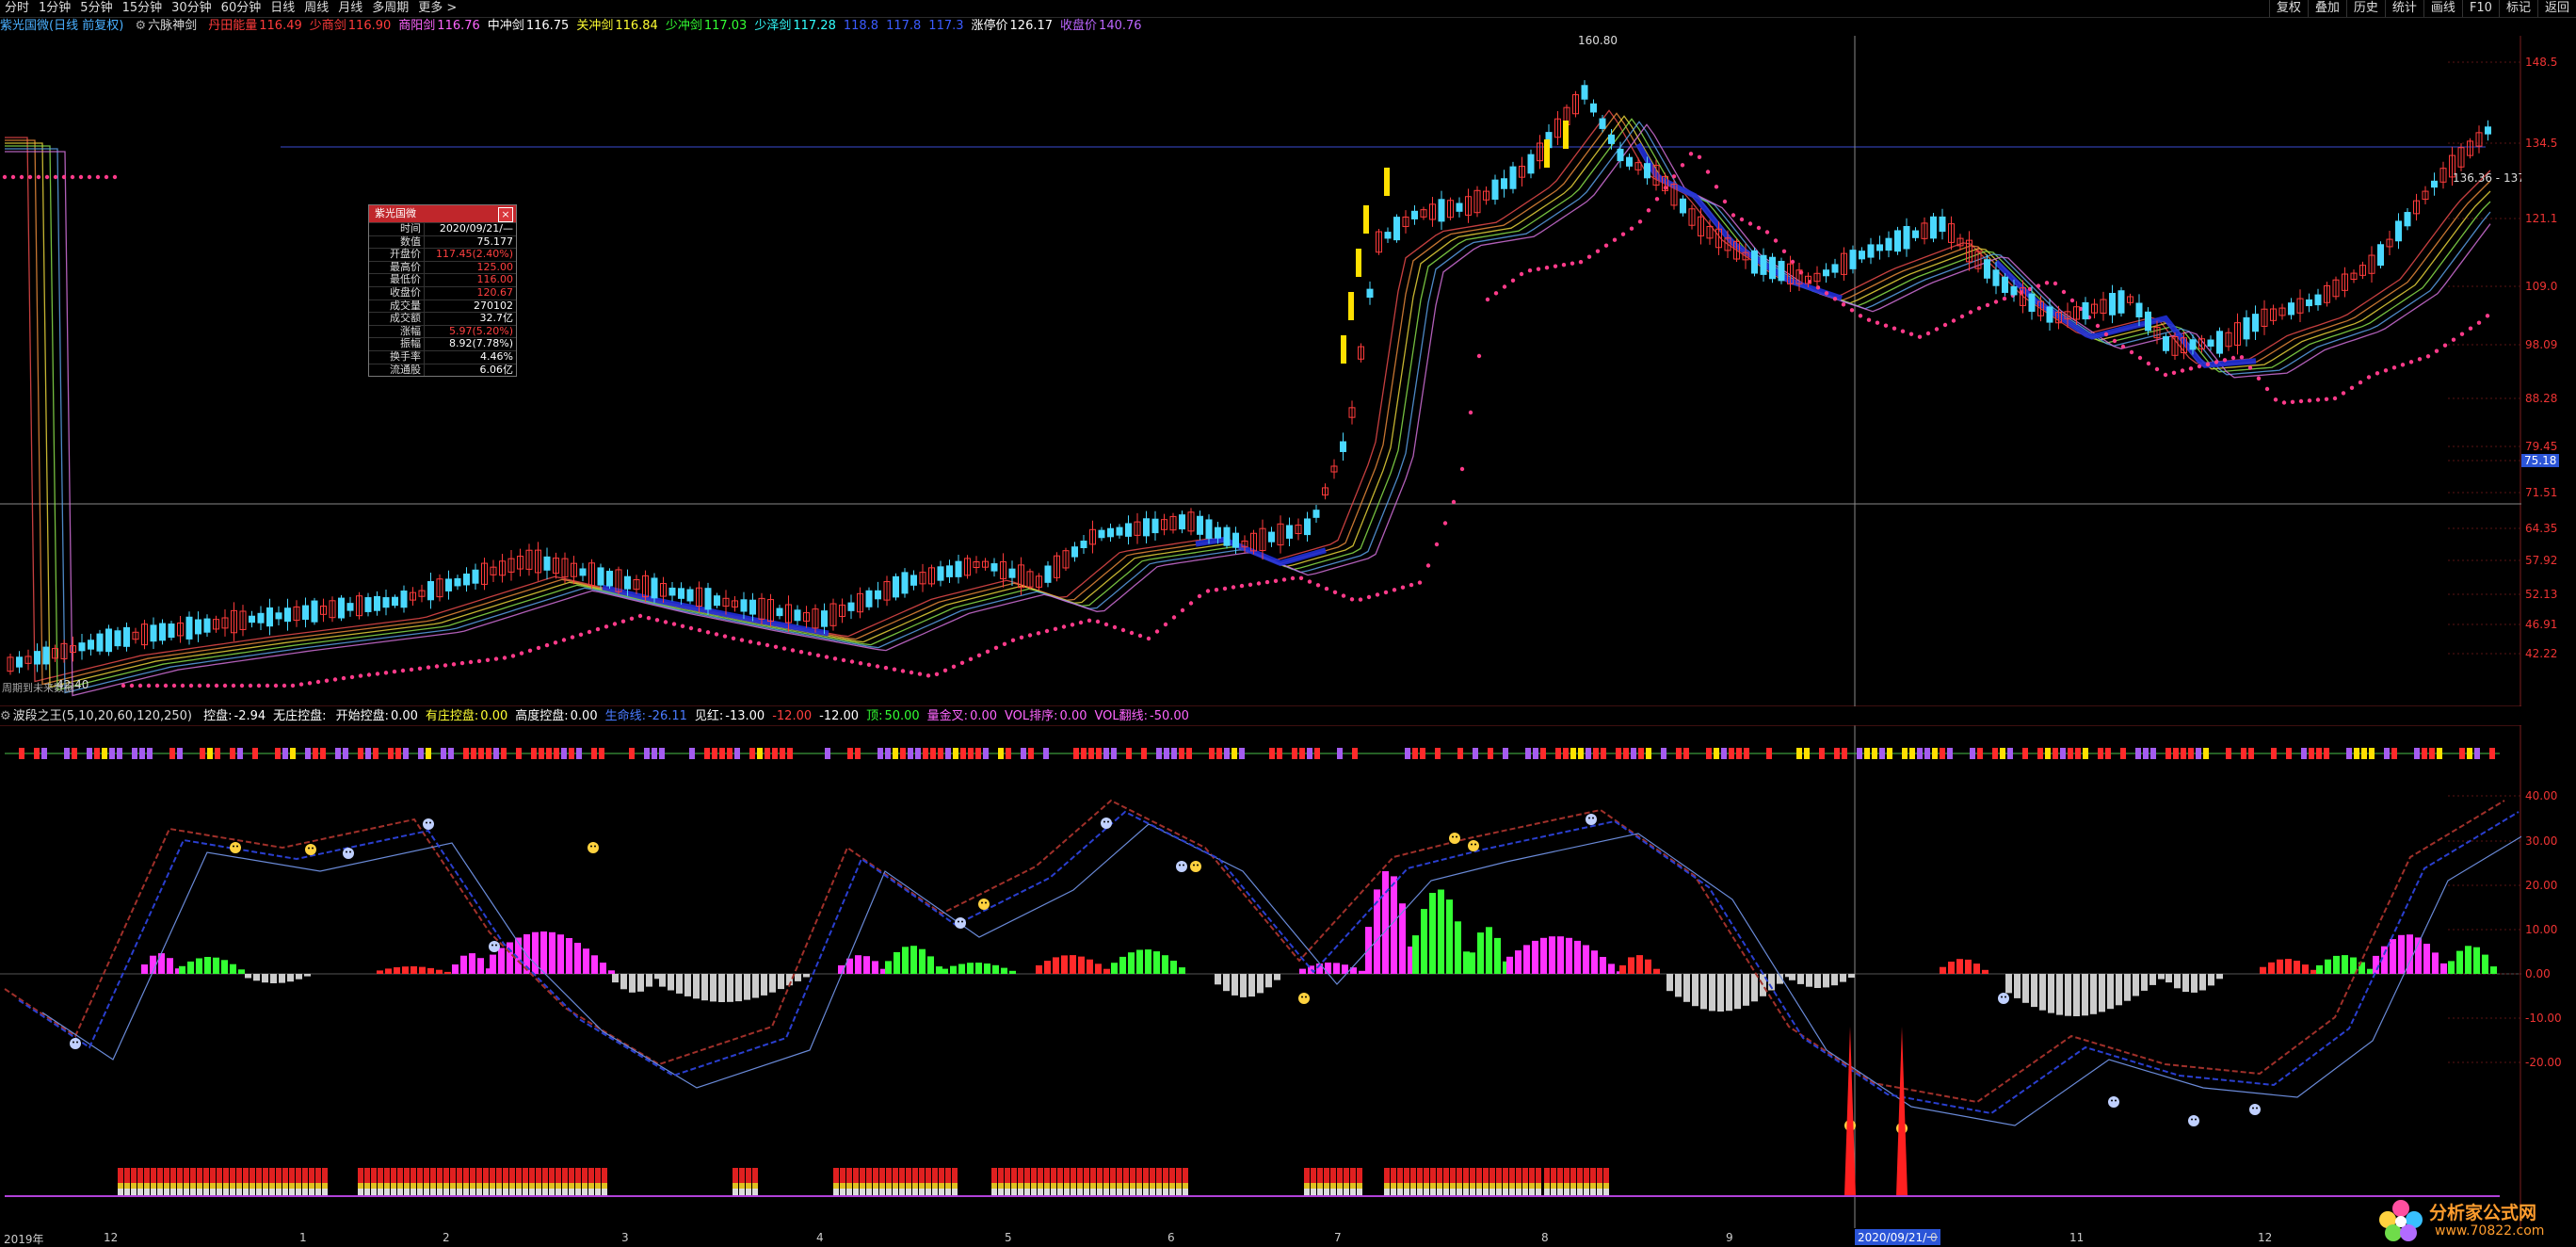  What do you see at coordinates (172, 26) in the screenshot?
I see `indicator-name: 六脉神剑` at bounding box center [172, 26].